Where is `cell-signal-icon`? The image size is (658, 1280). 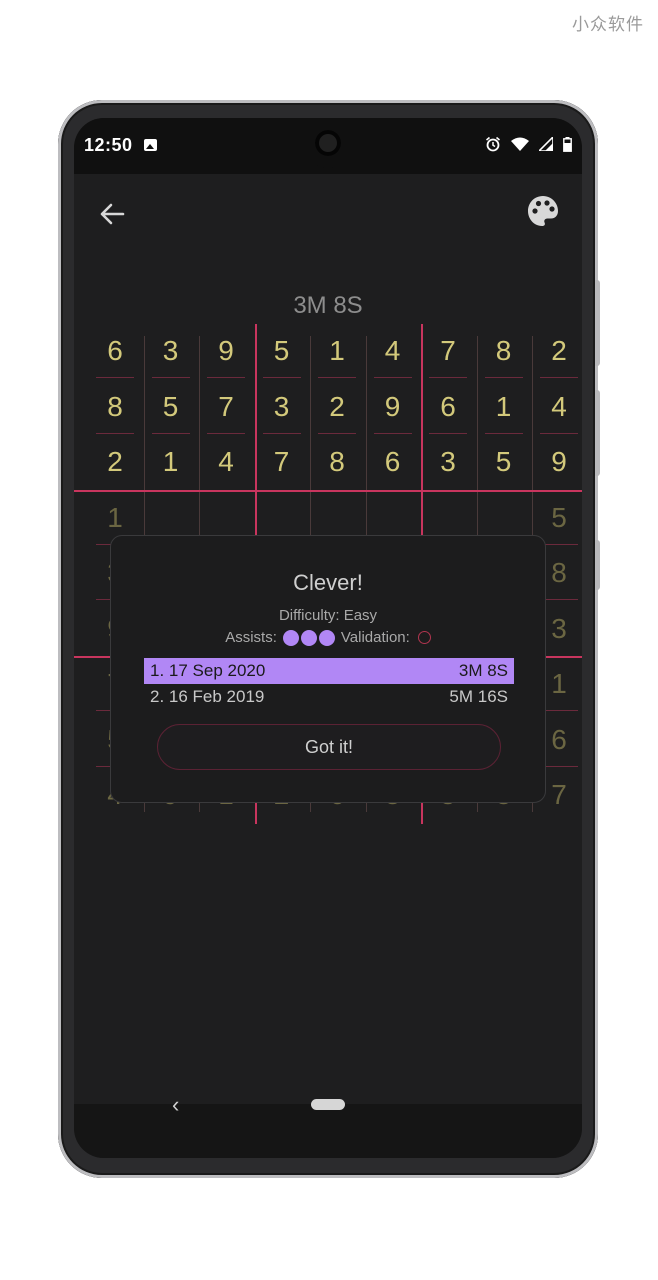 cell-signal-icon is located at coordinates (546, 144).